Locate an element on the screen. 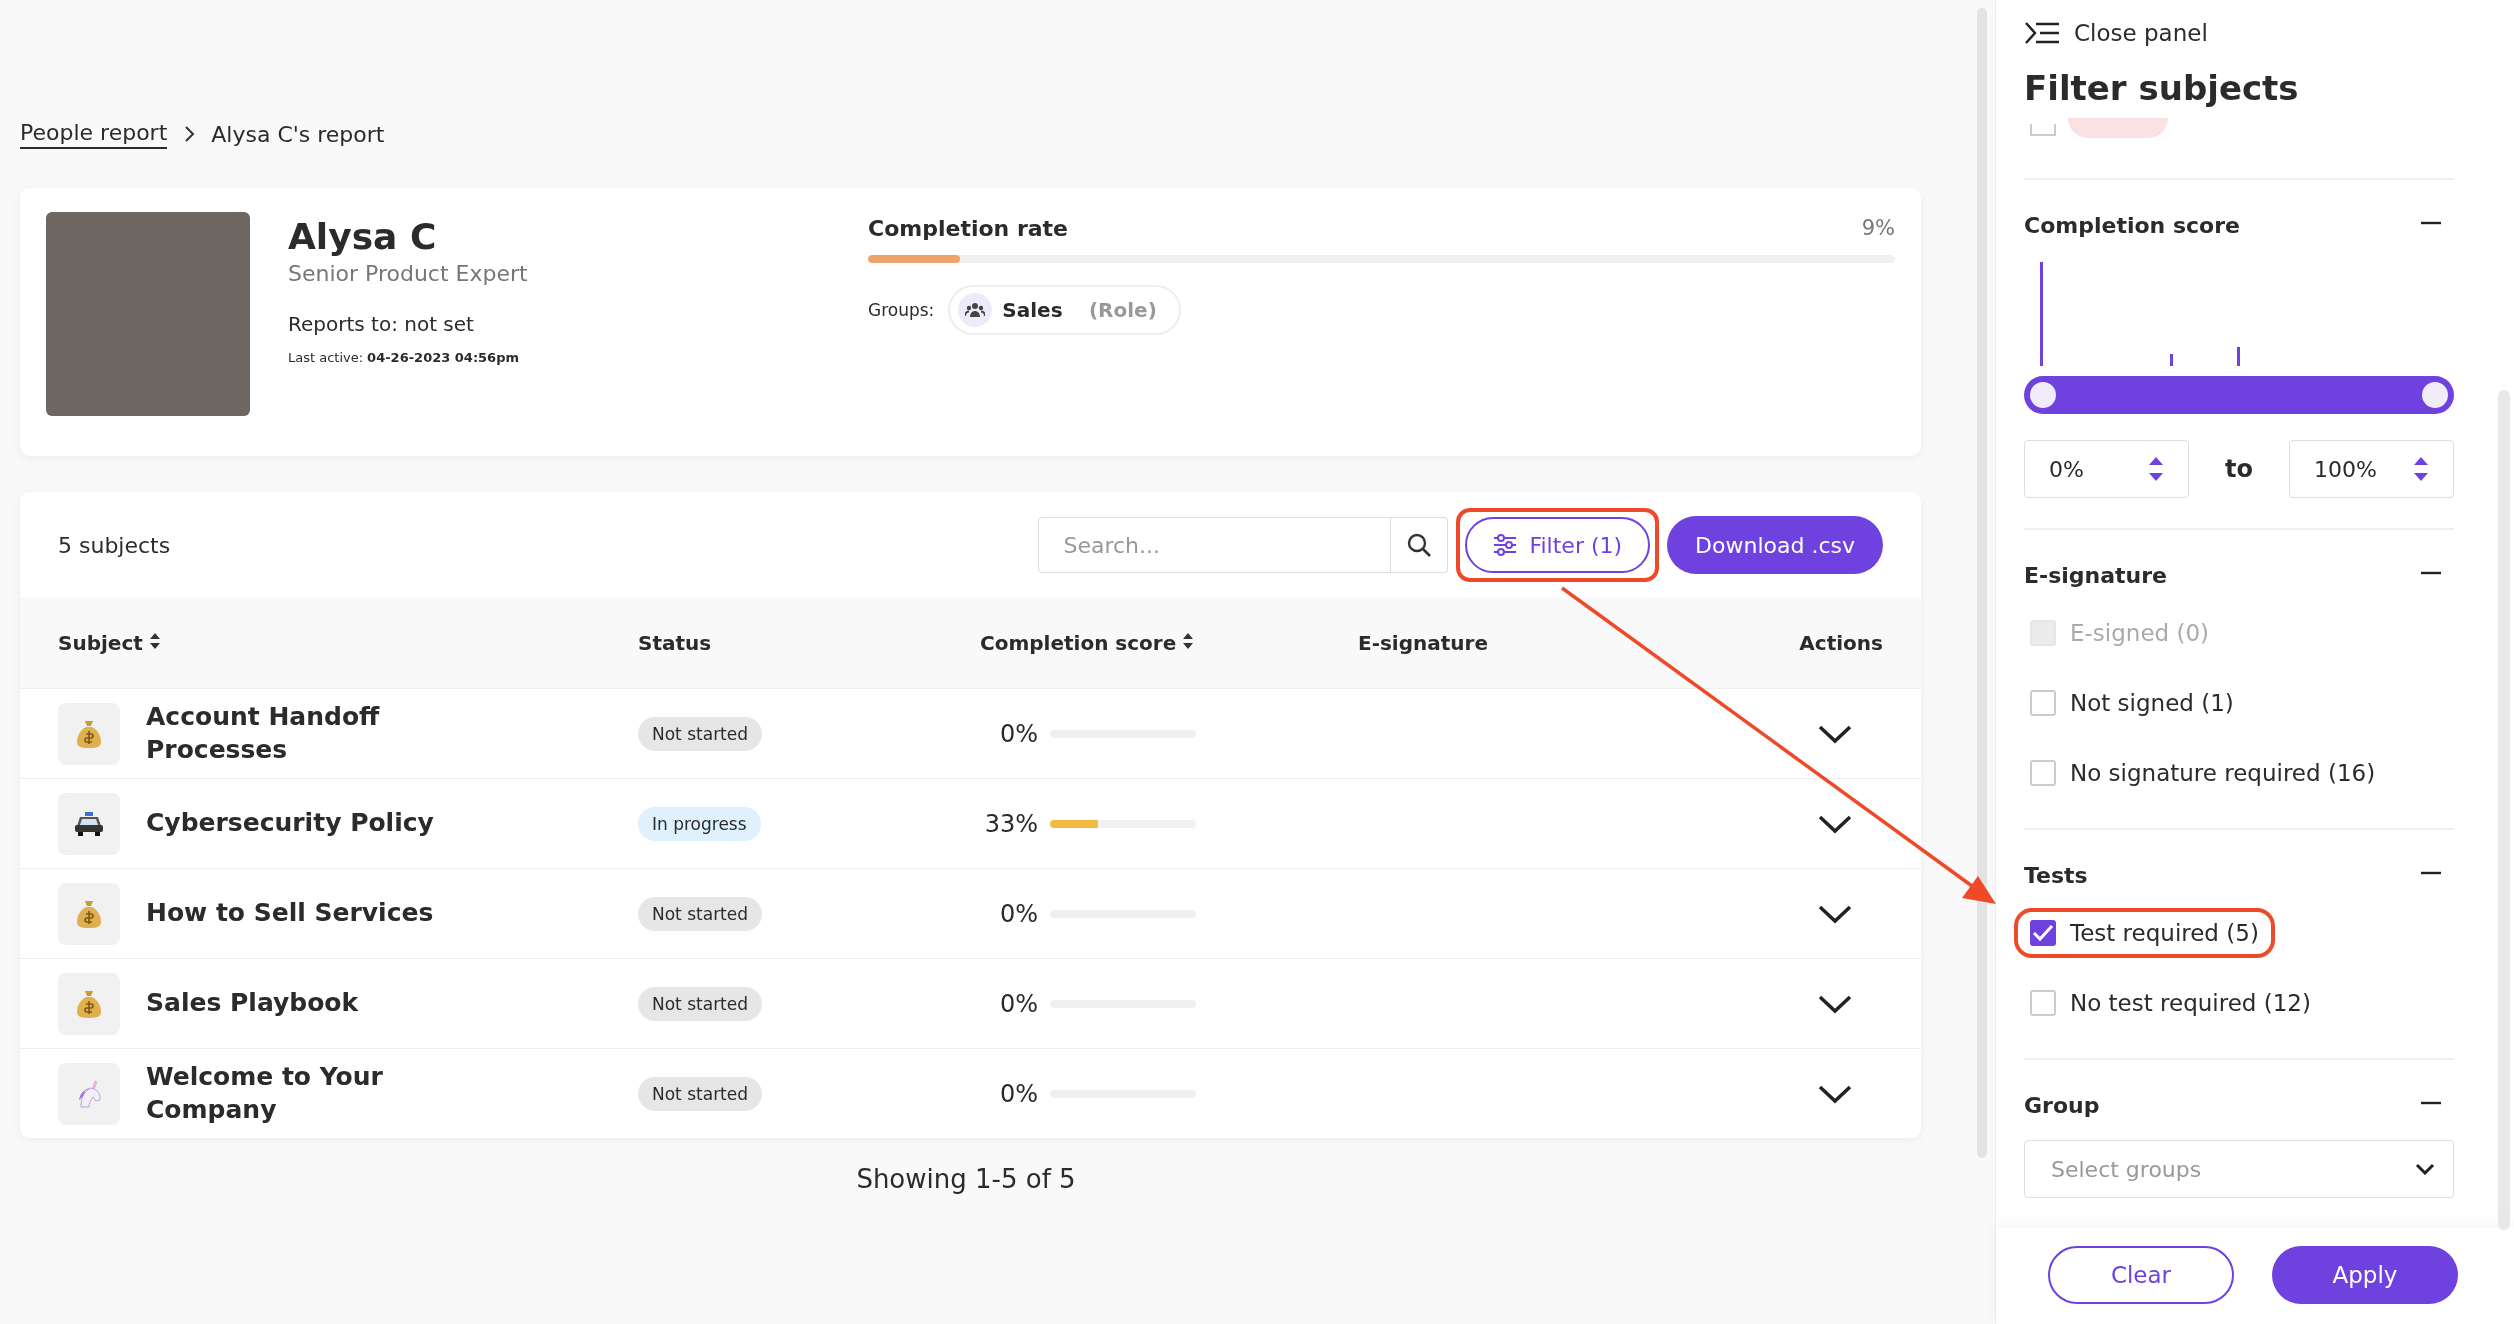 Image resolution: width=2514 pixels, height=1324 pixels. completion-rate-label: Completion rate is located at coordinates (968, 228).